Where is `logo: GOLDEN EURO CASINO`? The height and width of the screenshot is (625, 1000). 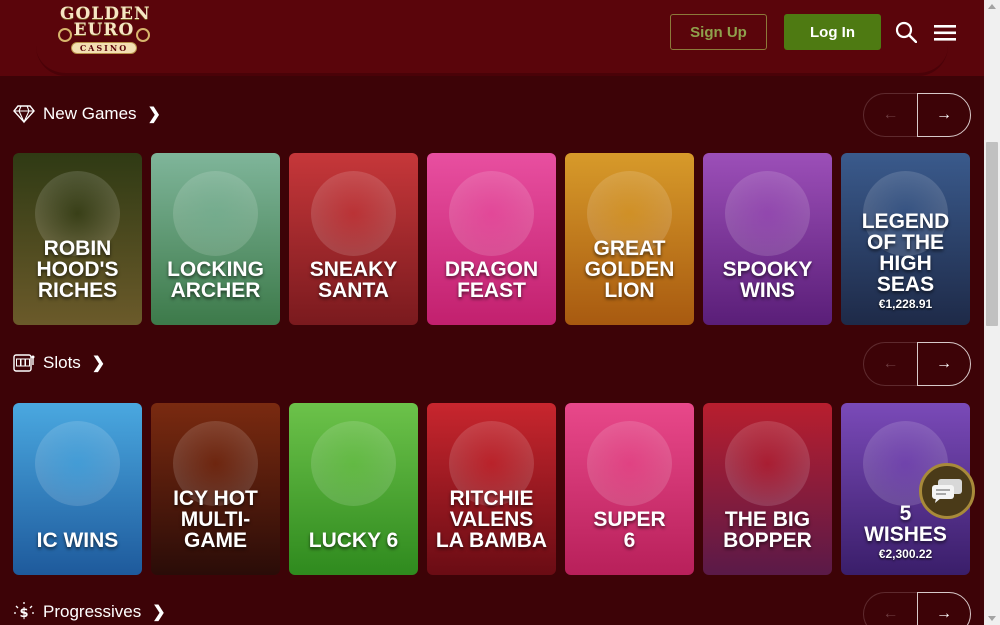
logo: GOLDEN EURO CASINO is located at coordinates (104, 33).